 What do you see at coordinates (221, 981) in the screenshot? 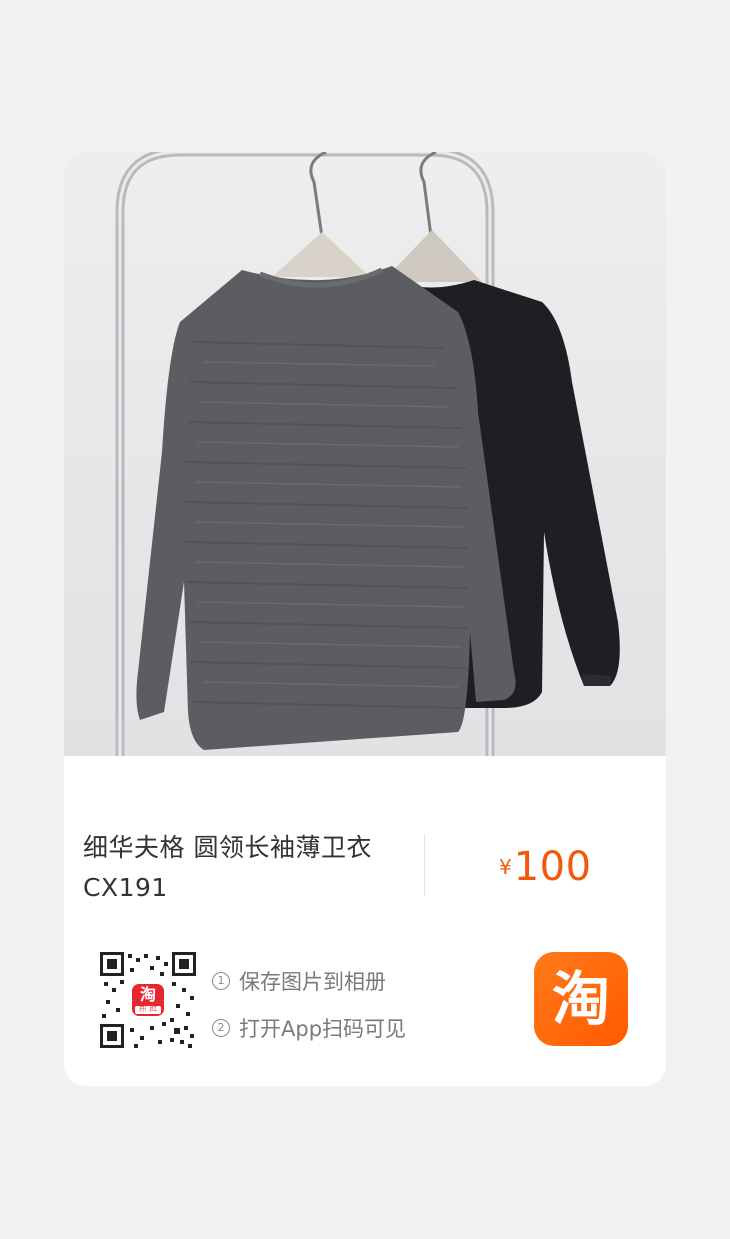
I see `step-1-number-icon: 1` at bounding box center [221, 981].